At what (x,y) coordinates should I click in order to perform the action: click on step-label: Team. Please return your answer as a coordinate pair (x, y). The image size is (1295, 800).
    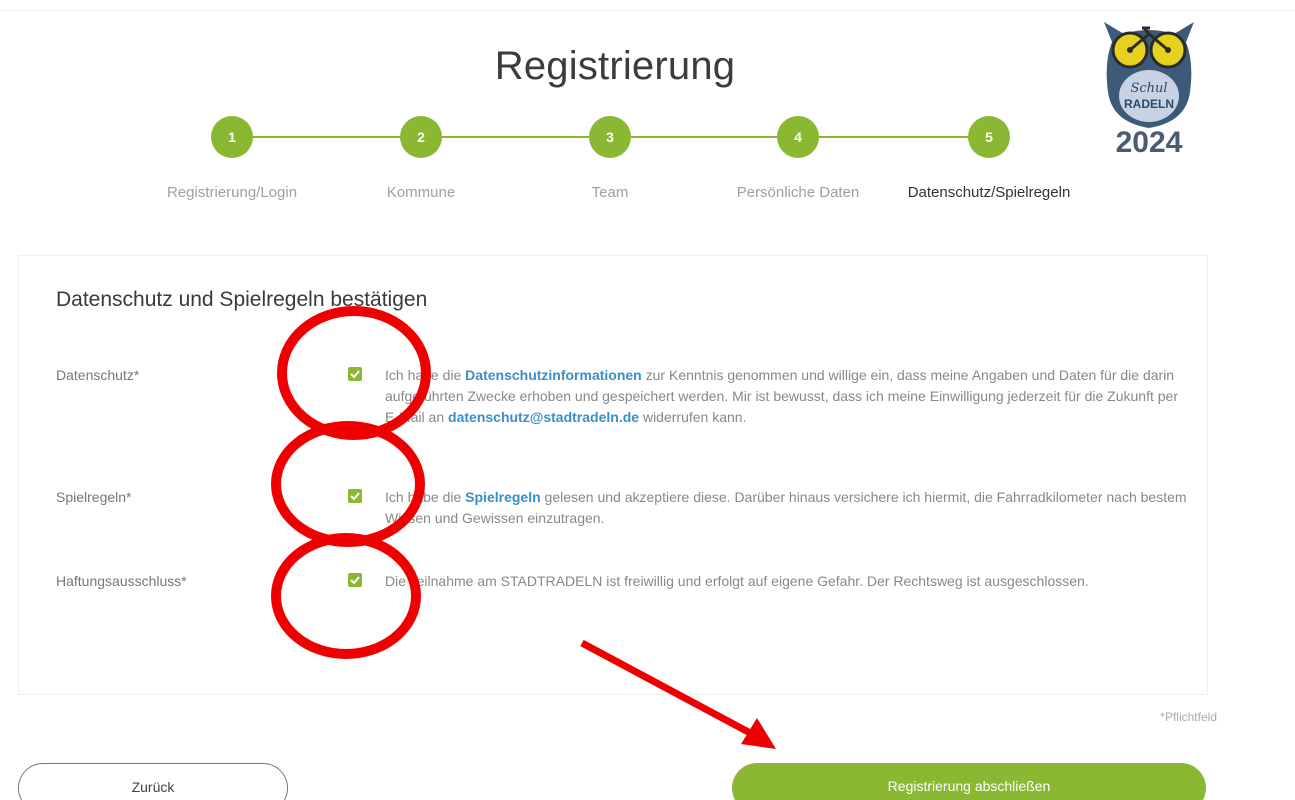
    Looking at the image, I should click on (610, 192).